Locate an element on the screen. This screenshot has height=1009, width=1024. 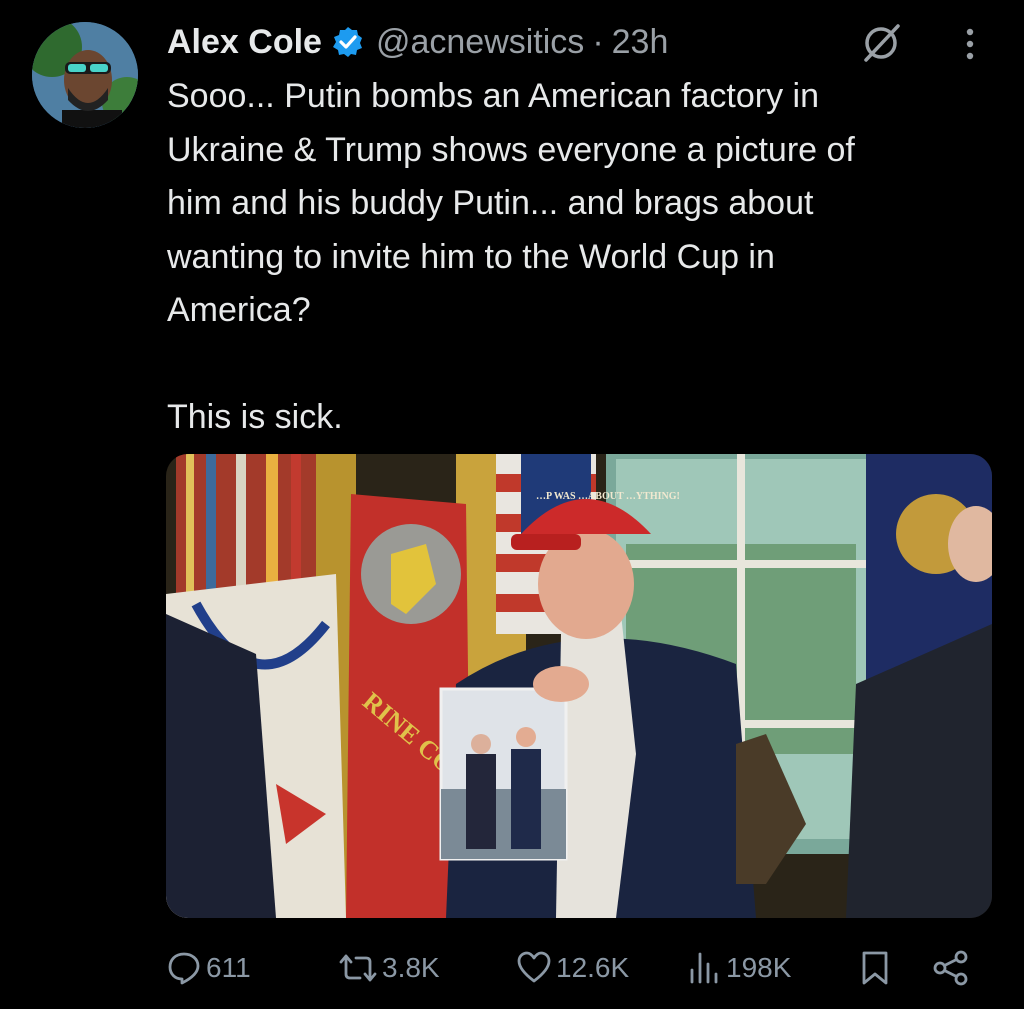
reply-icon is located at coordinates (184, 968).